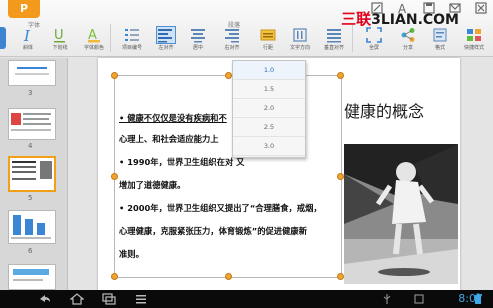  What do you see at coordinates (131, 254) in the screenshot?
I see `bullet-line: 准则。` at bounding box center [131, 254].